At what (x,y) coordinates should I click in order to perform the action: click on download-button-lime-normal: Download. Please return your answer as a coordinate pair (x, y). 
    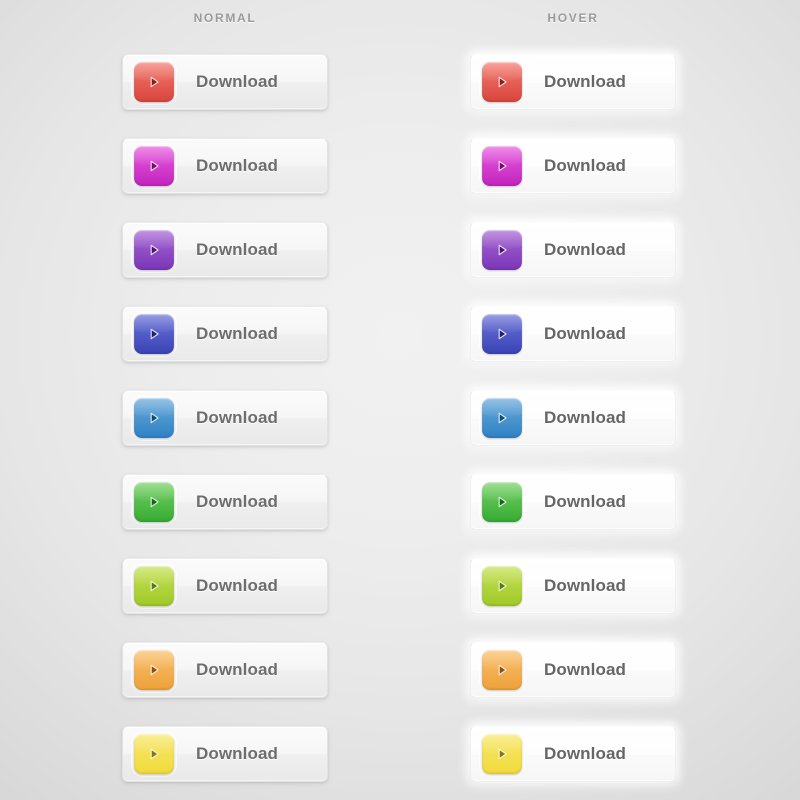
    Looking at the image, I should click on (225, 586).